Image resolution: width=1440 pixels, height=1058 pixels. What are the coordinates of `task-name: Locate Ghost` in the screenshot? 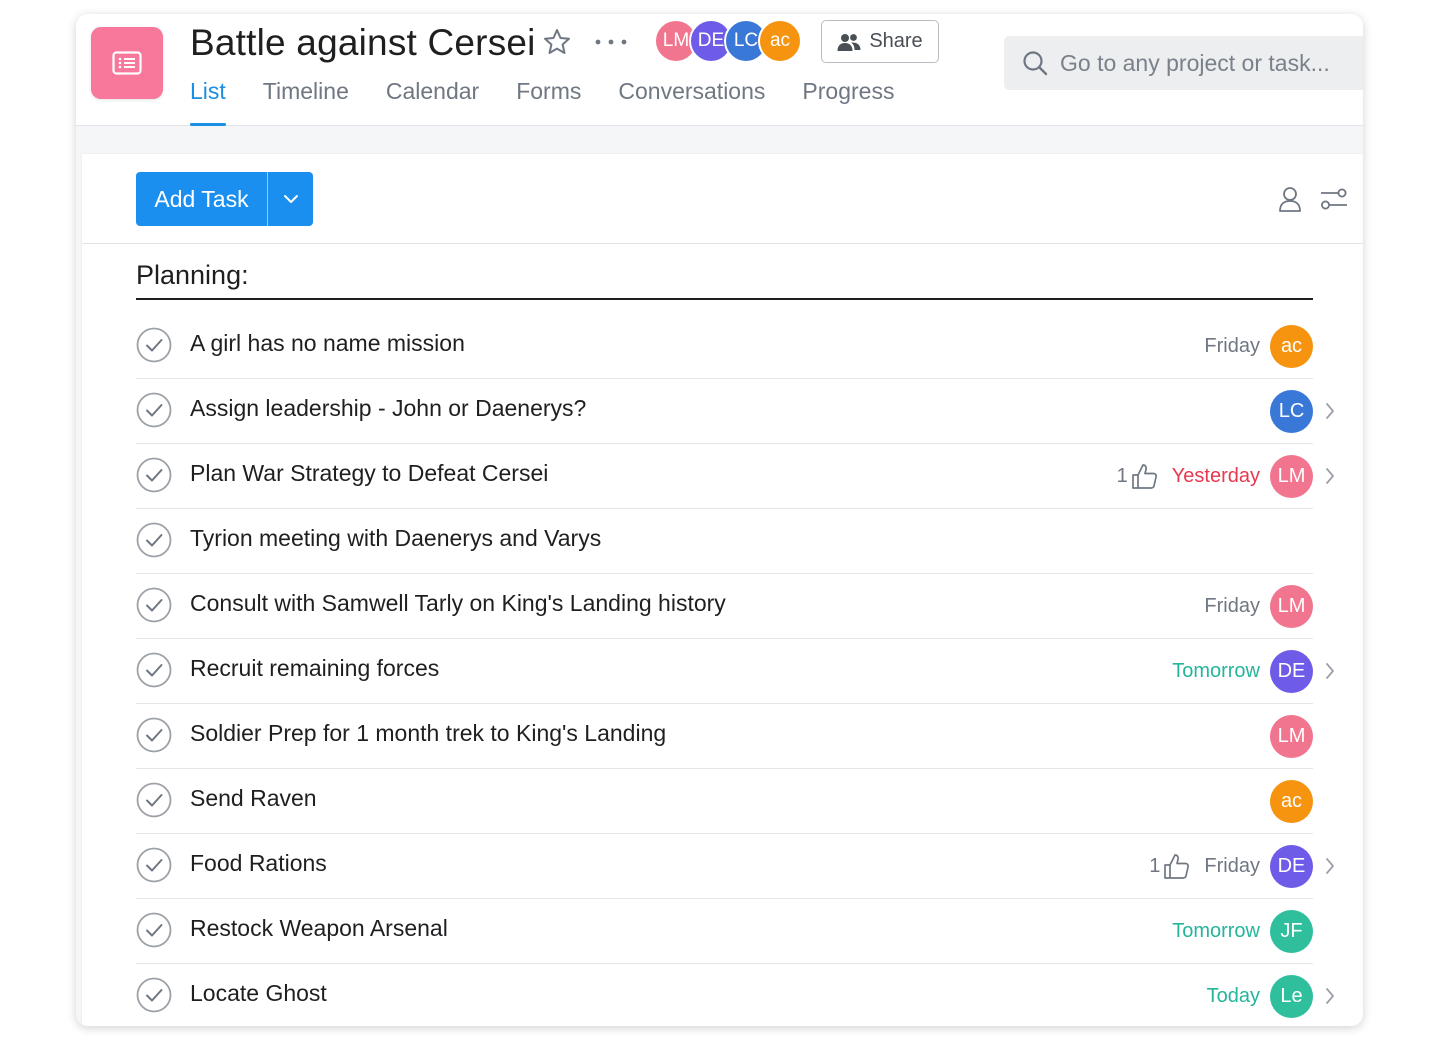 It's located at (258, 993).